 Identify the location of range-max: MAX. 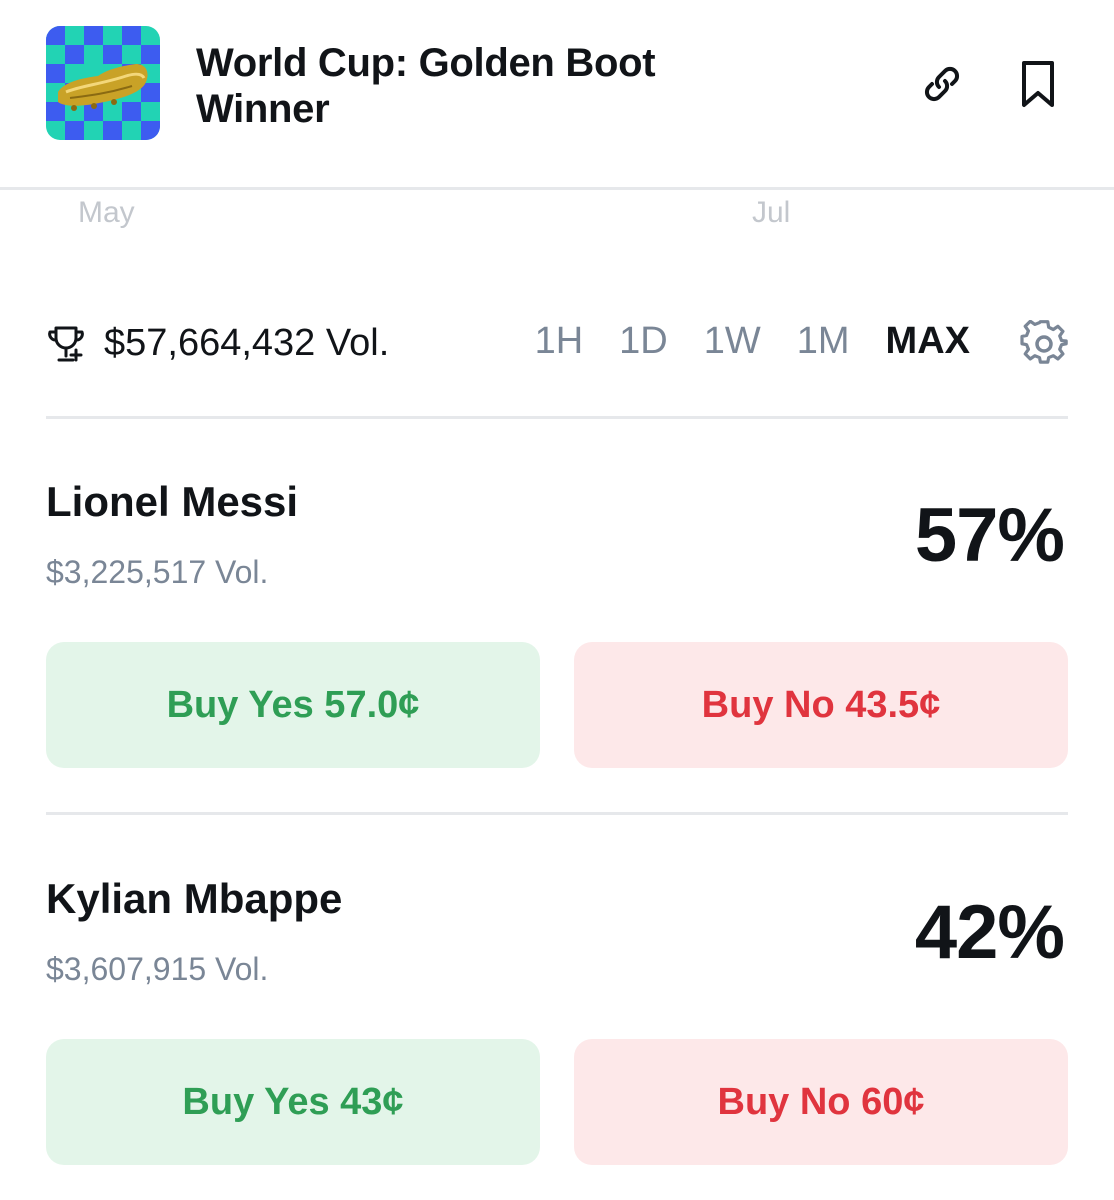
(928, 341).